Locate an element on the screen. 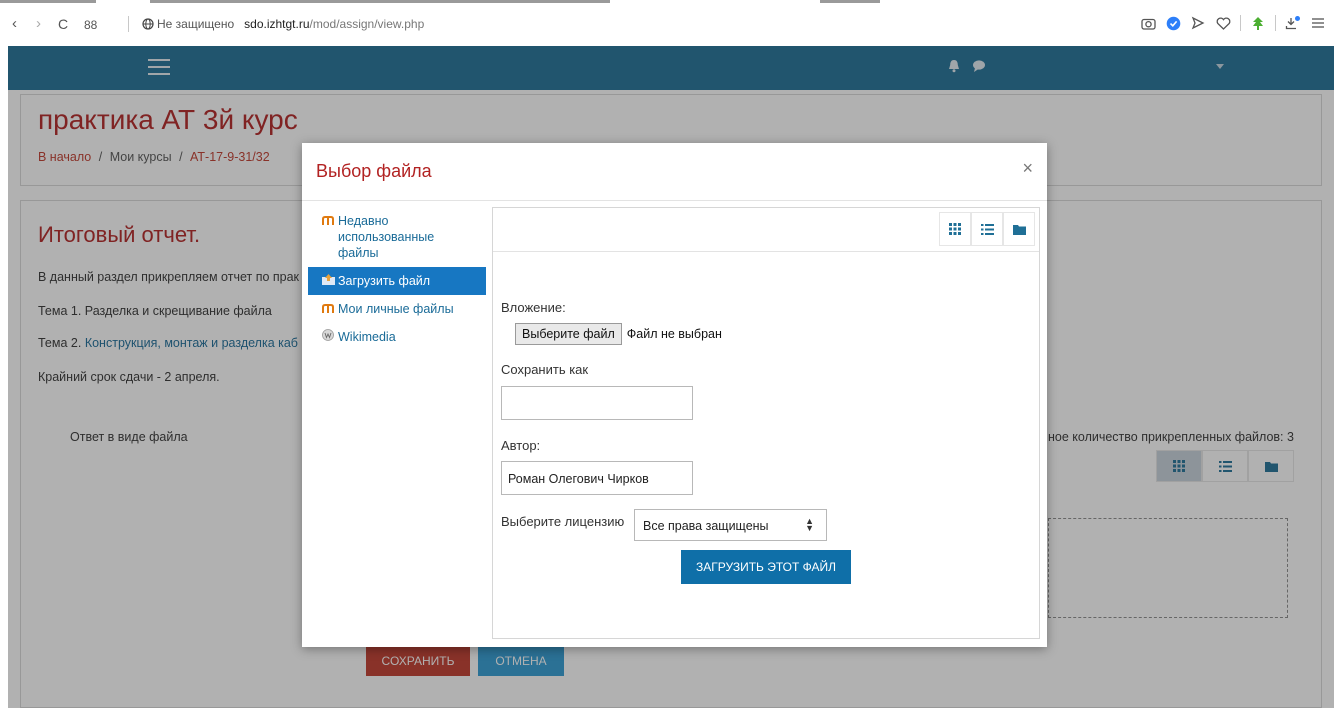 The height and width of the screenshot is (708, 1334). author-input: Роман Олегович Чирков is located at coordinates (597, 478).